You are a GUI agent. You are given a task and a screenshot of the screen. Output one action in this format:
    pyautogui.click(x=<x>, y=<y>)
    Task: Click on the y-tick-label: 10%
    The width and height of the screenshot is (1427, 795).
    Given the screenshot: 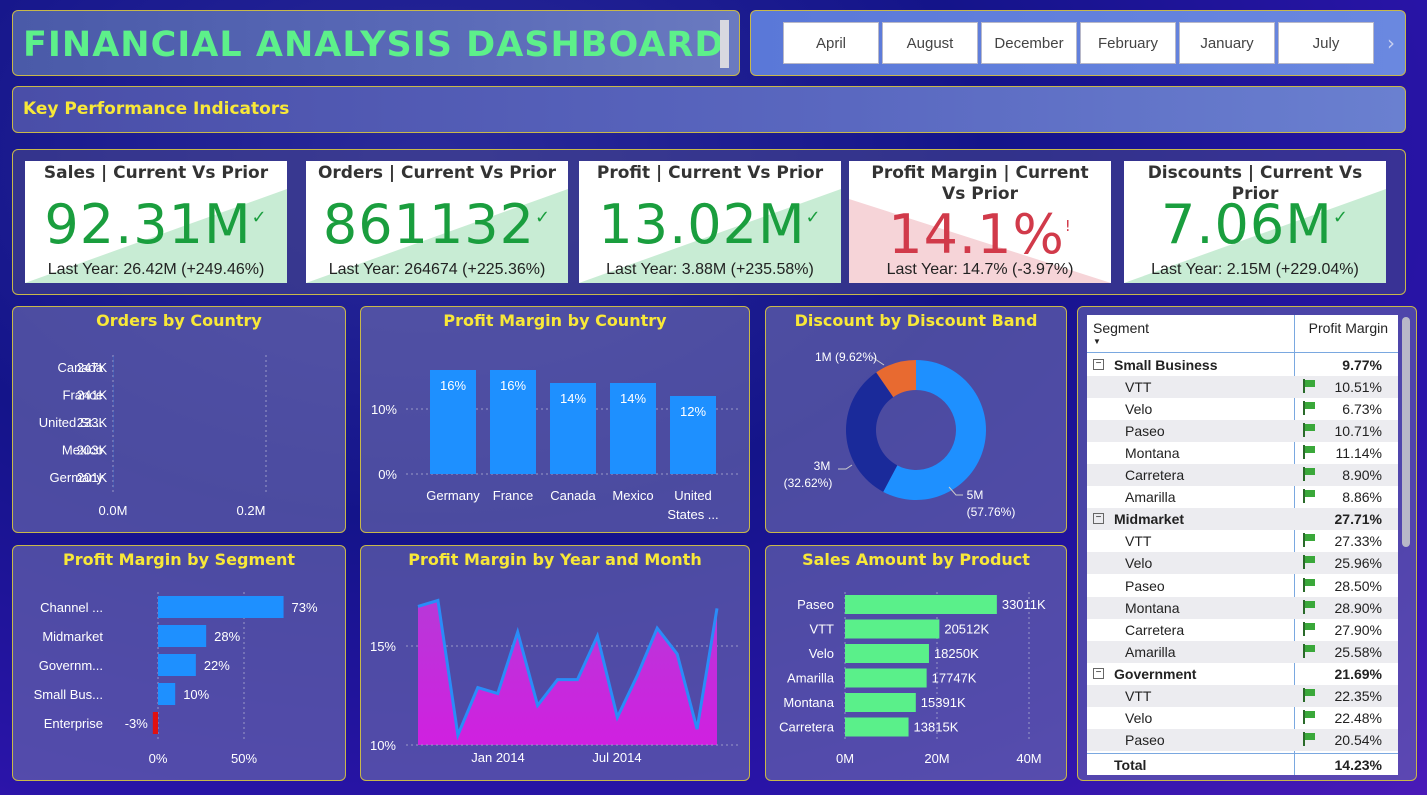 What is the action you would take?
    pyautogui.click(x=384, y=409)
    